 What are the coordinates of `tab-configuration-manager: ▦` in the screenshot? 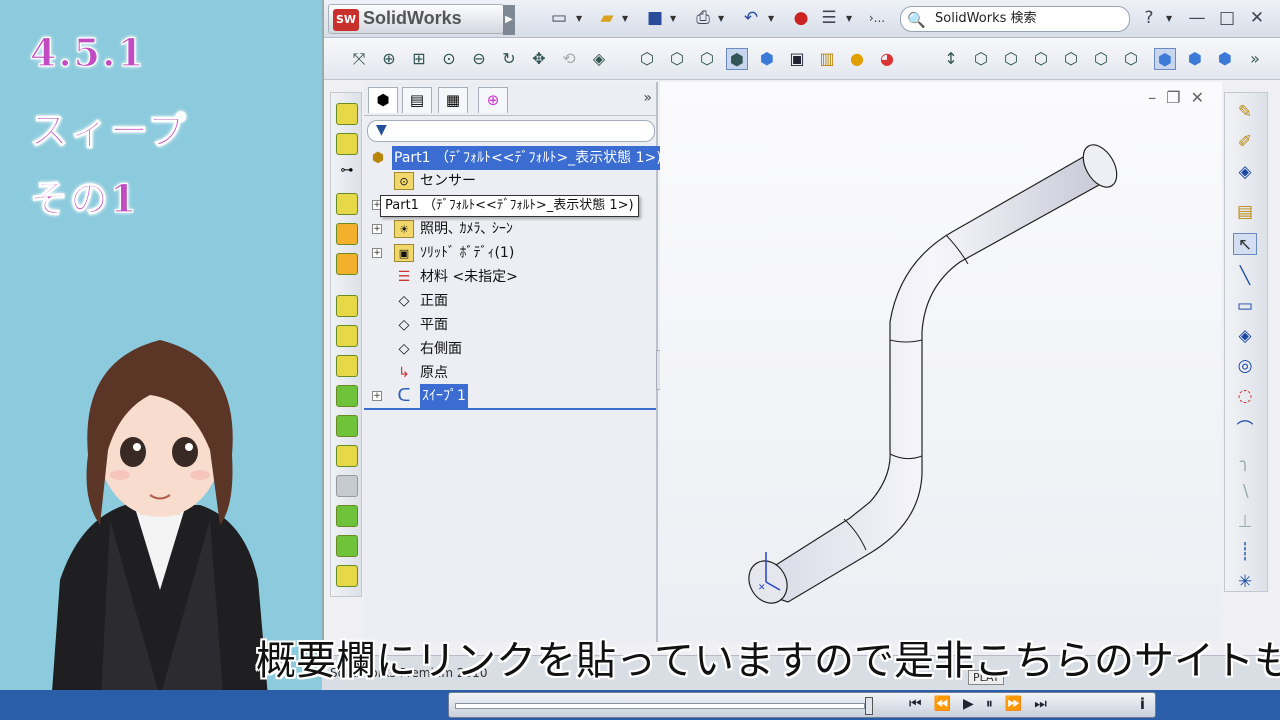 It's located at (453, 100).